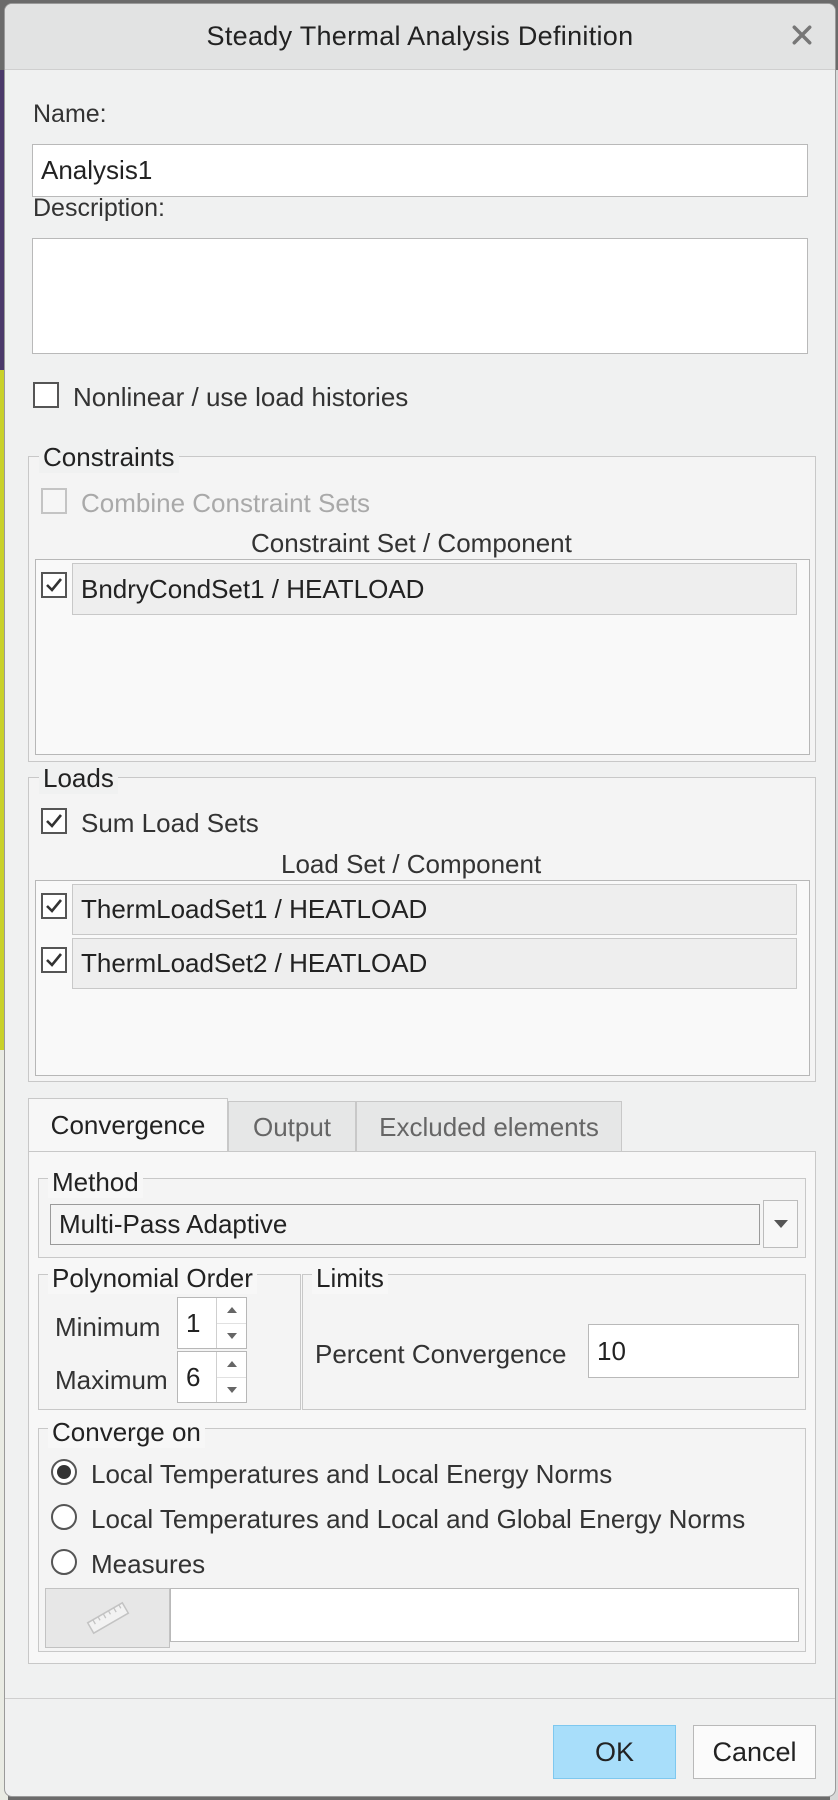 The width and height of the screenshot is (838, 1800). Describe the element at coordinates (170, 823) in the screenshot. I see `sum-load-sets-label: Sum Load Sets` at that location.